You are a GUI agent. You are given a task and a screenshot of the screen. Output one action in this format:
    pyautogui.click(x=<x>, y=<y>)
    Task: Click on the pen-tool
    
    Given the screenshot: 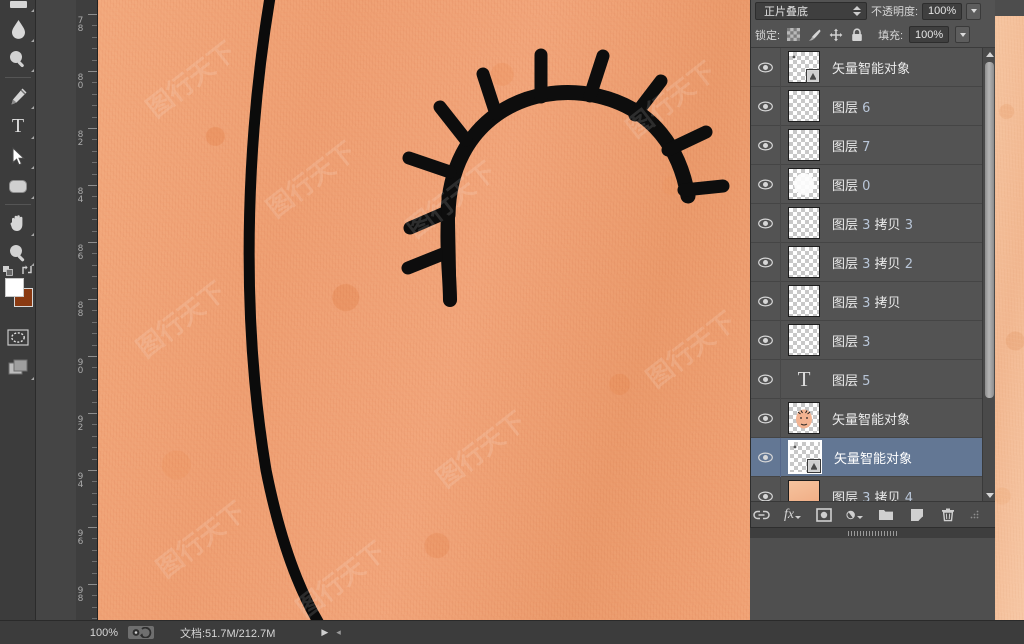 What is the action you would take?
    pyautogui.click(x=18, y=96)
    